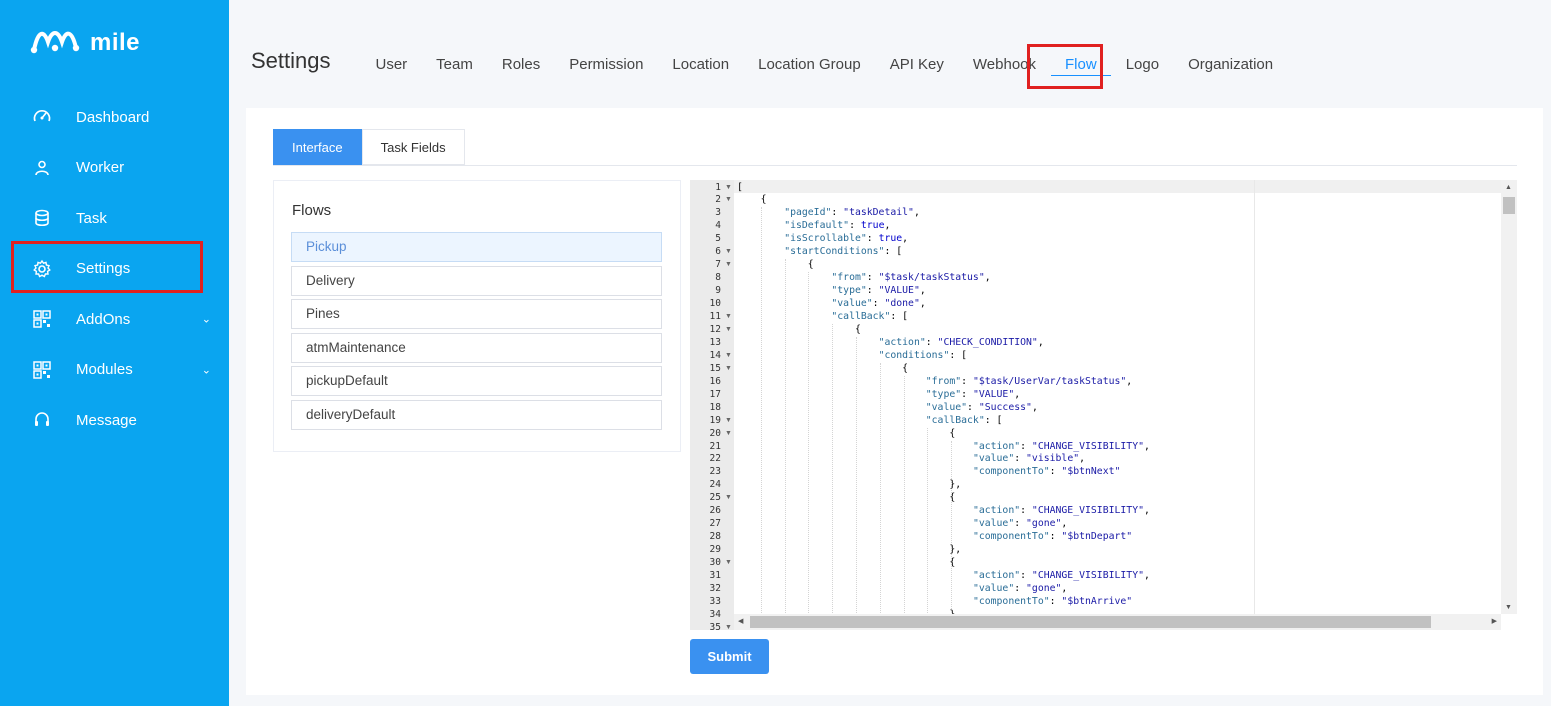  Describe the element at coordinates (85, 42) in the screenshot. I see `brand-logo: mile` at that location.